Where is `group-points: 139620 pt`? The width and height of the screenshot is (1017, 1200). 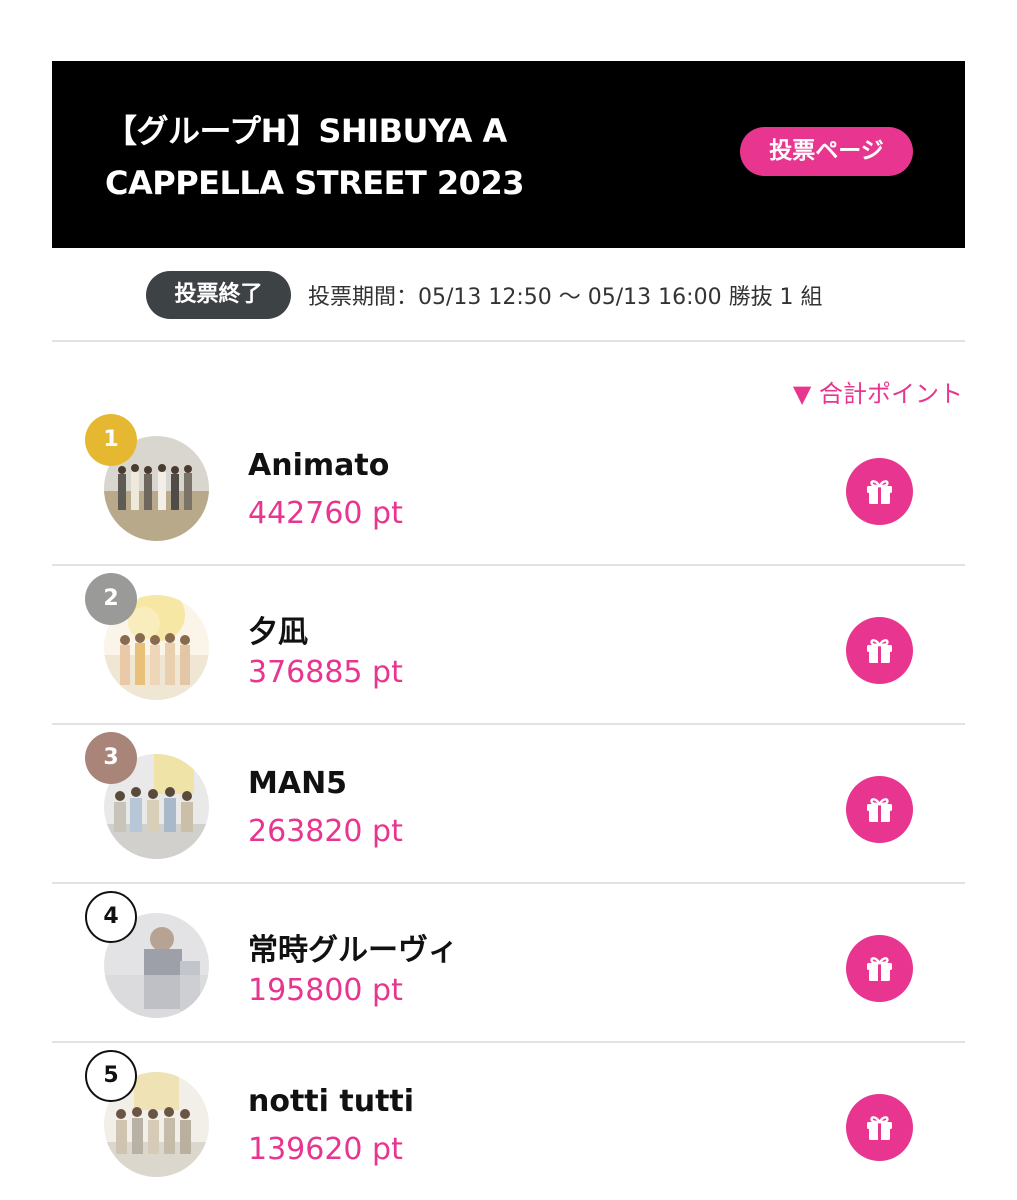 group-points: 139620 pt is located at coordinates (325, 1149).